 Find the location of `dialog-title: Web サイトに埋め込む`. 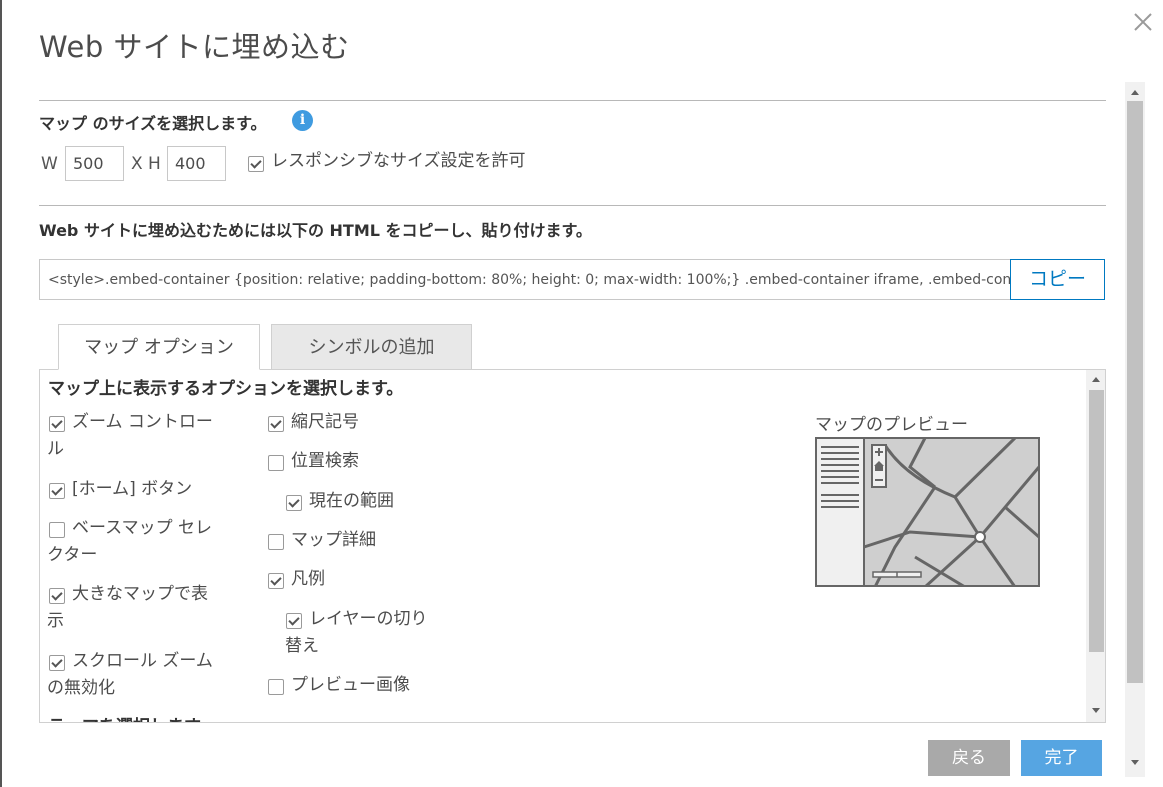

dialog-title: Web サイトに埋め込む is located at coordinates (194, 47).